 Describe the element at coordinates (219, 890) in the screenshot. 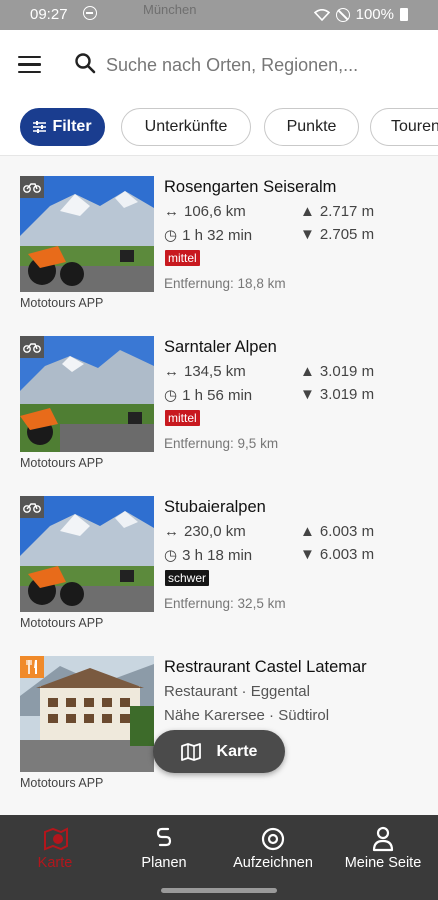

I see `home-indicator` at that location.